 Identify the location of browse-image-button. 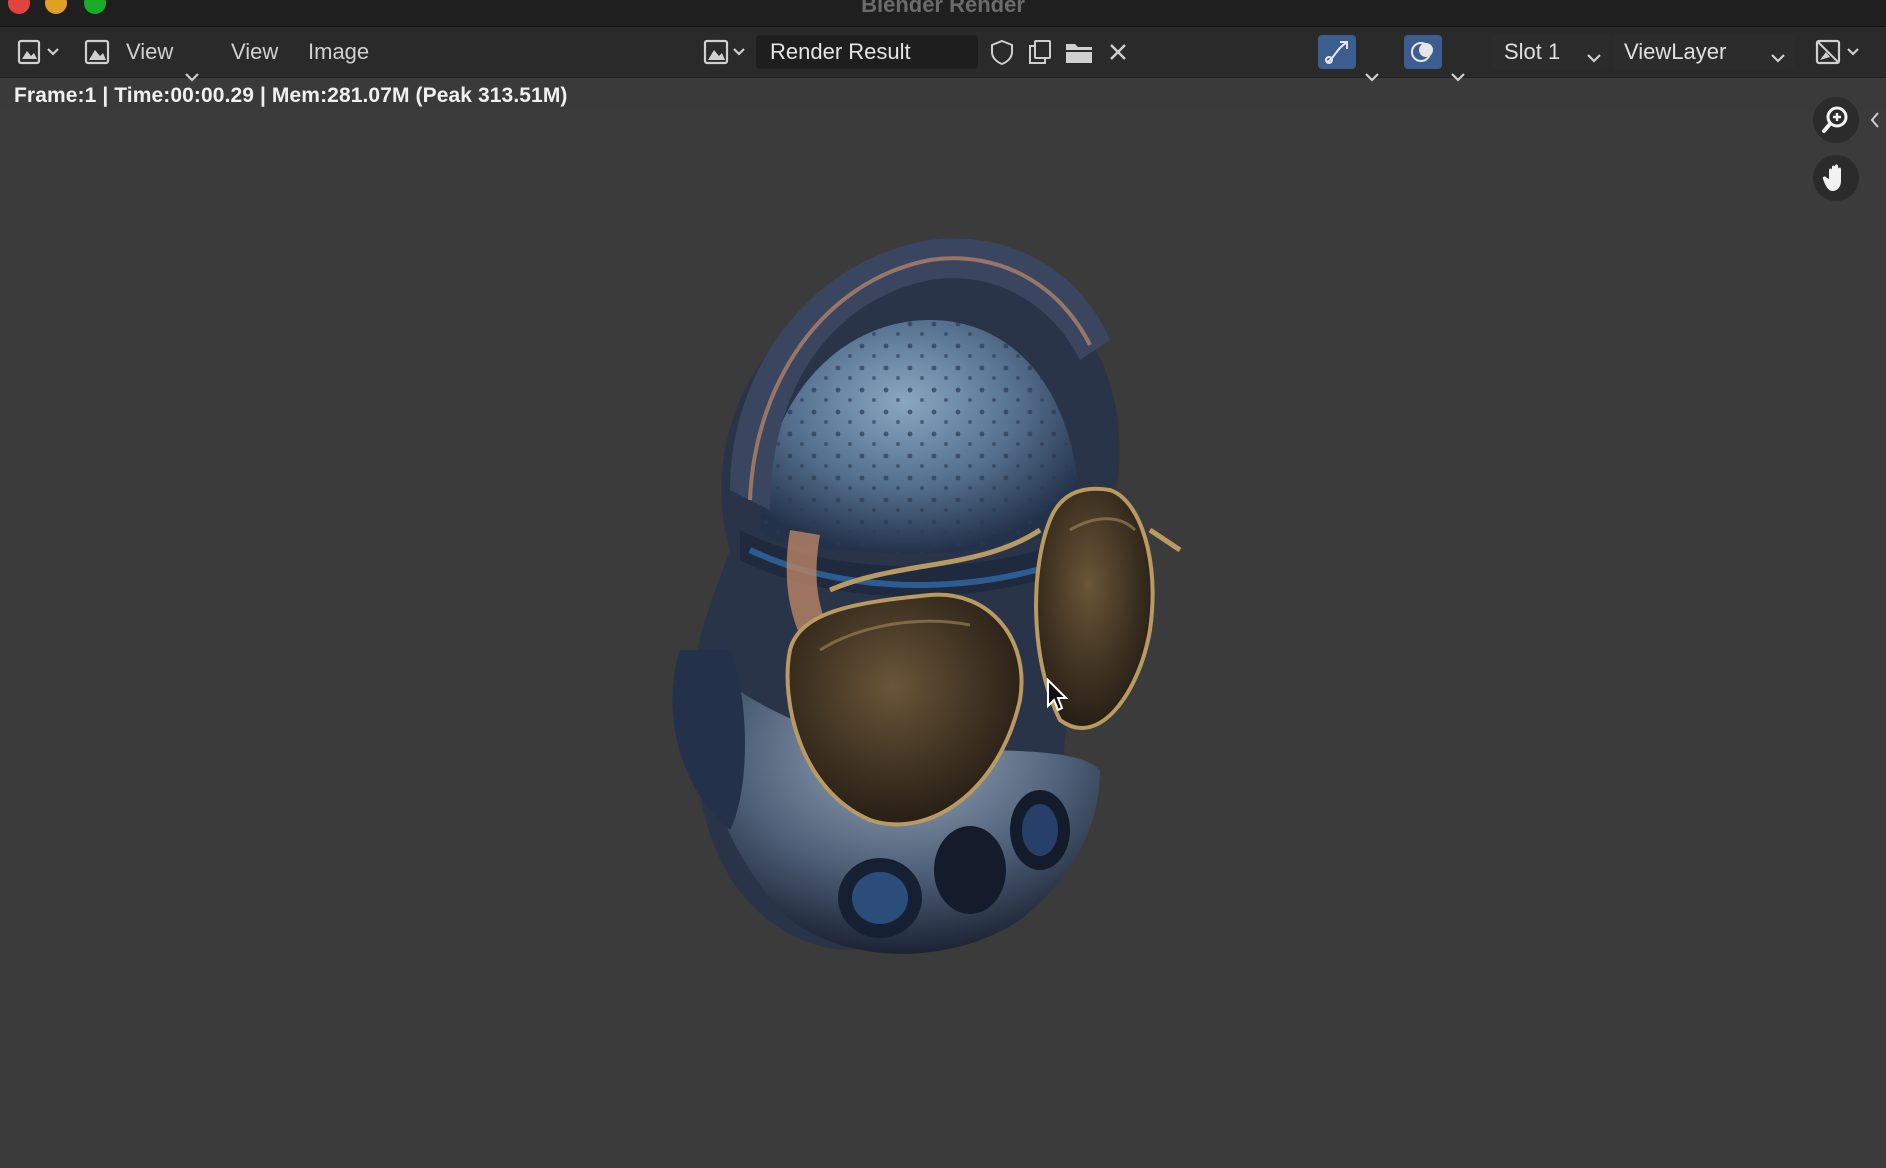
(726, 52).